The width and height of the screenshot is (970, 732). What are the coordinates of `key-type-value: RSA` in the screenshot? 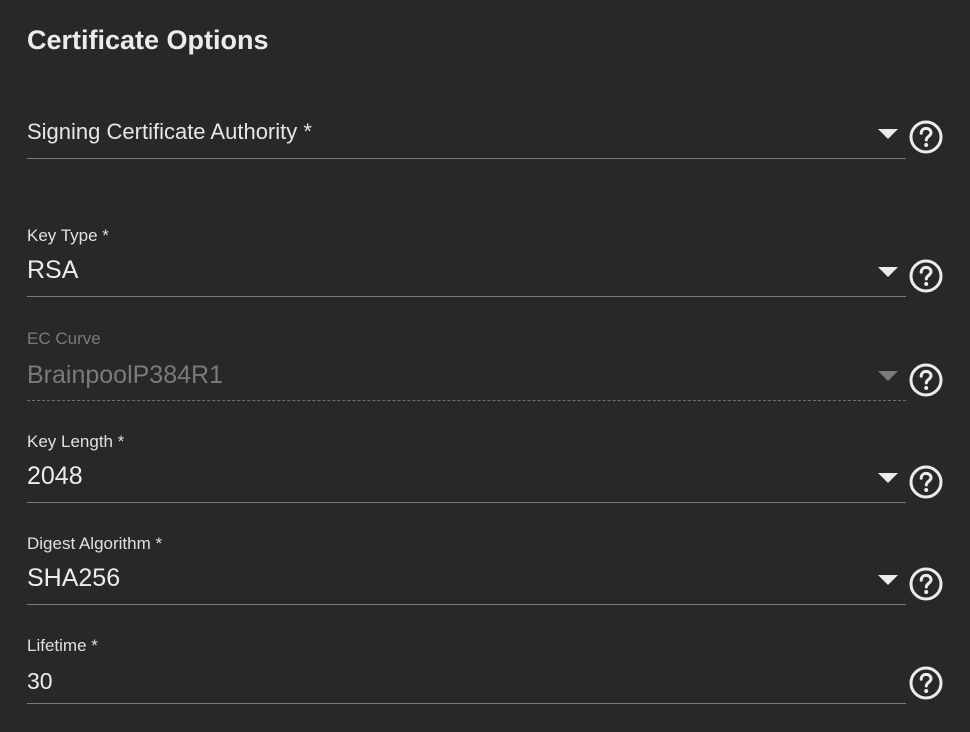 It's located at (53, 270).